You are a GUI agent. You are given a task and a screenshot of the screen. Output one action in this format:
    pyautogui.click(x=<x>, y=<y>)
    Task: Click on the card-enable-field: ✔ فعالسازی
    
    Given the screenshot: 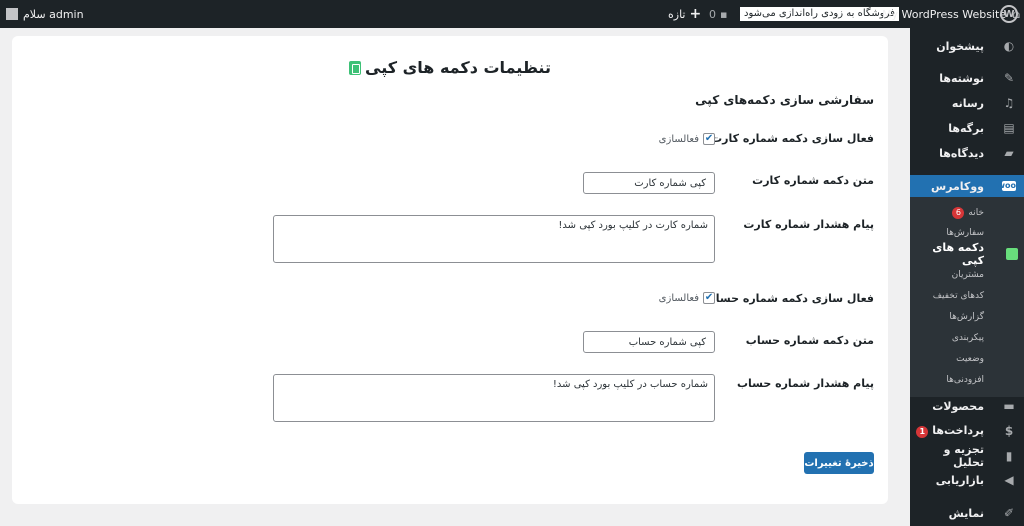 What is the action you would take?
    pyautogui.click(x=687, y=139)
    